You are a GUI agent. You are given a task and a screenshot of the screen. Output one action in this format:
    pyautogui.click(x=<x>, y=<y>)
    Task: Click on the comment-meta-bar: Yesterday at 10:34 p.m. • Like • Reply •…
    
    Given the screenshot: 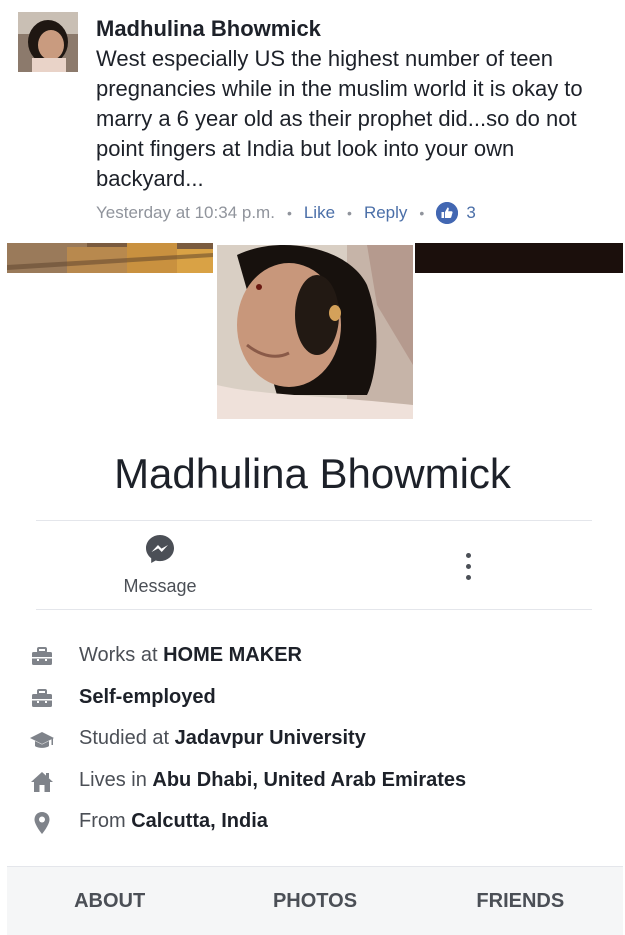 What is the action you would take?
    pyautogui.click(x=286, y=213)
    